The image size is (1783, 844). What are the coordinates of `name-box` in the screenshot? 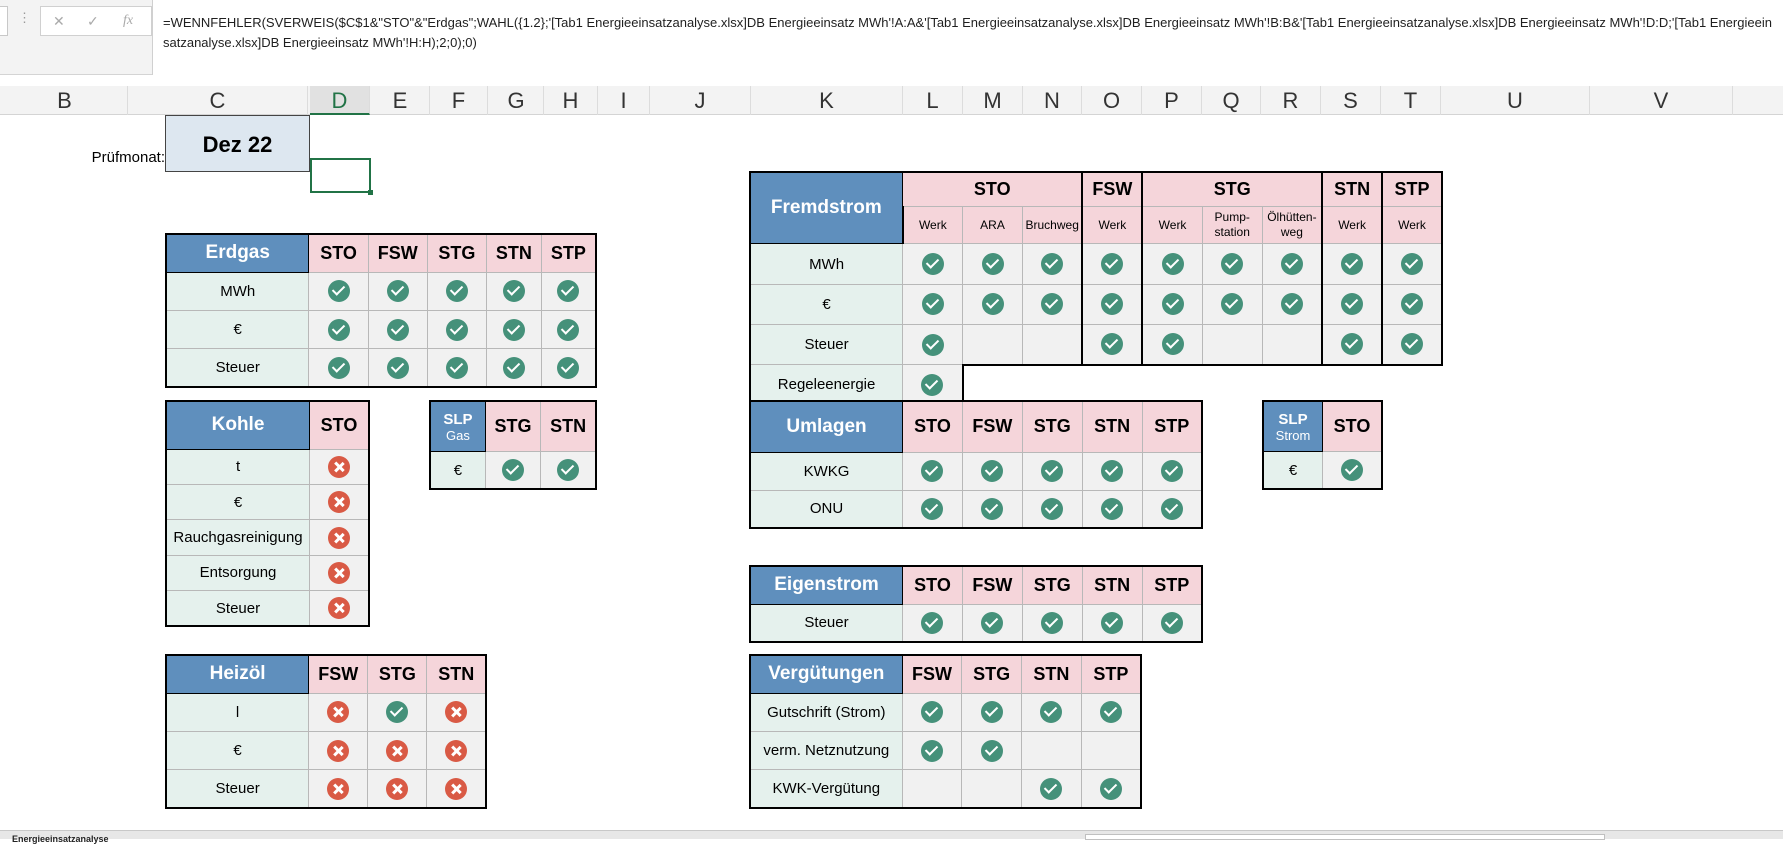 It's located at (4, 21).